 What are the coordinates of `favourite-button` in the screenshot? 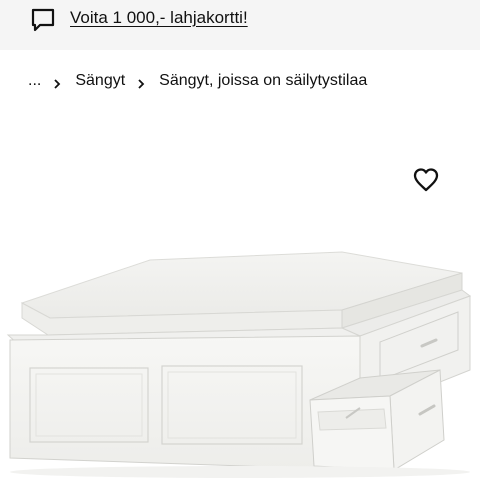 It's located at (426, 180).